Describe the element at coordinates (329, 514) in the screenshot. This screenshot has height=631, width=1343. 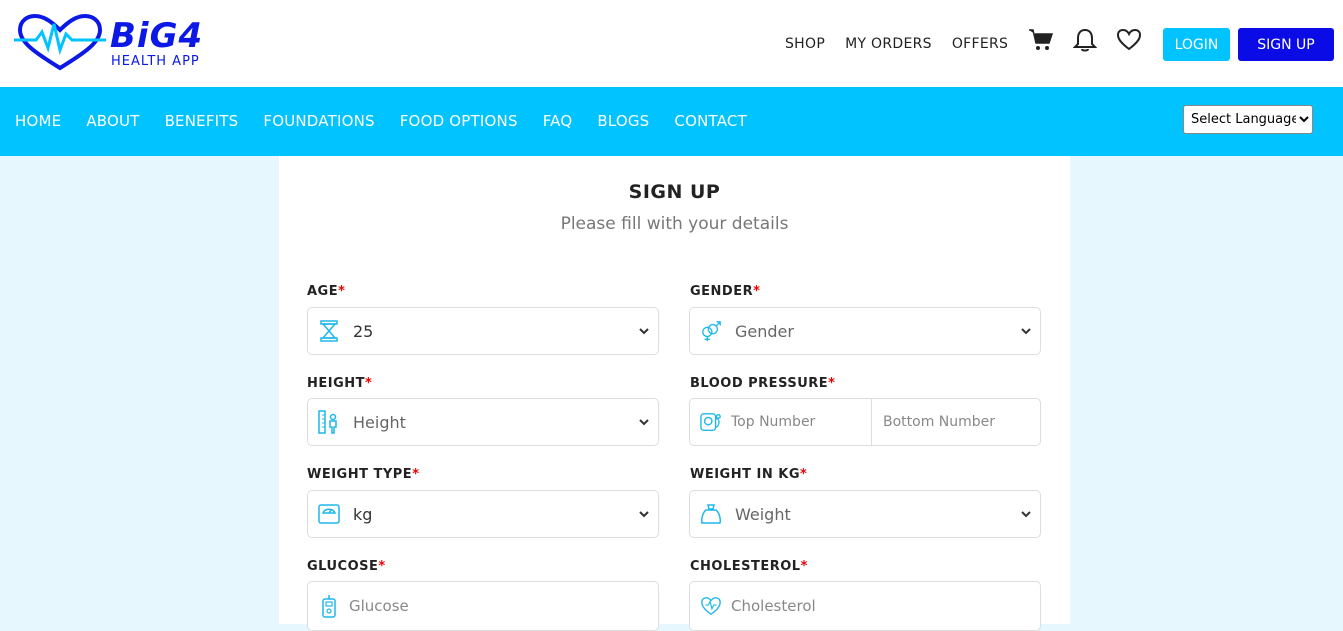
I see `scale-icon` at that location.